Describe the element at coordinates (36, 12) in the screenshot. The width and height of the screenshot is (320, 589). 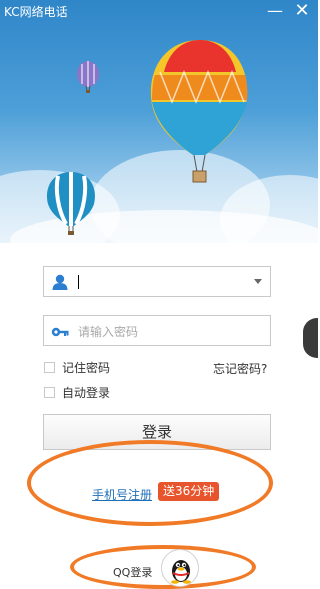
I see `window-title: KC网络电话` at that location.